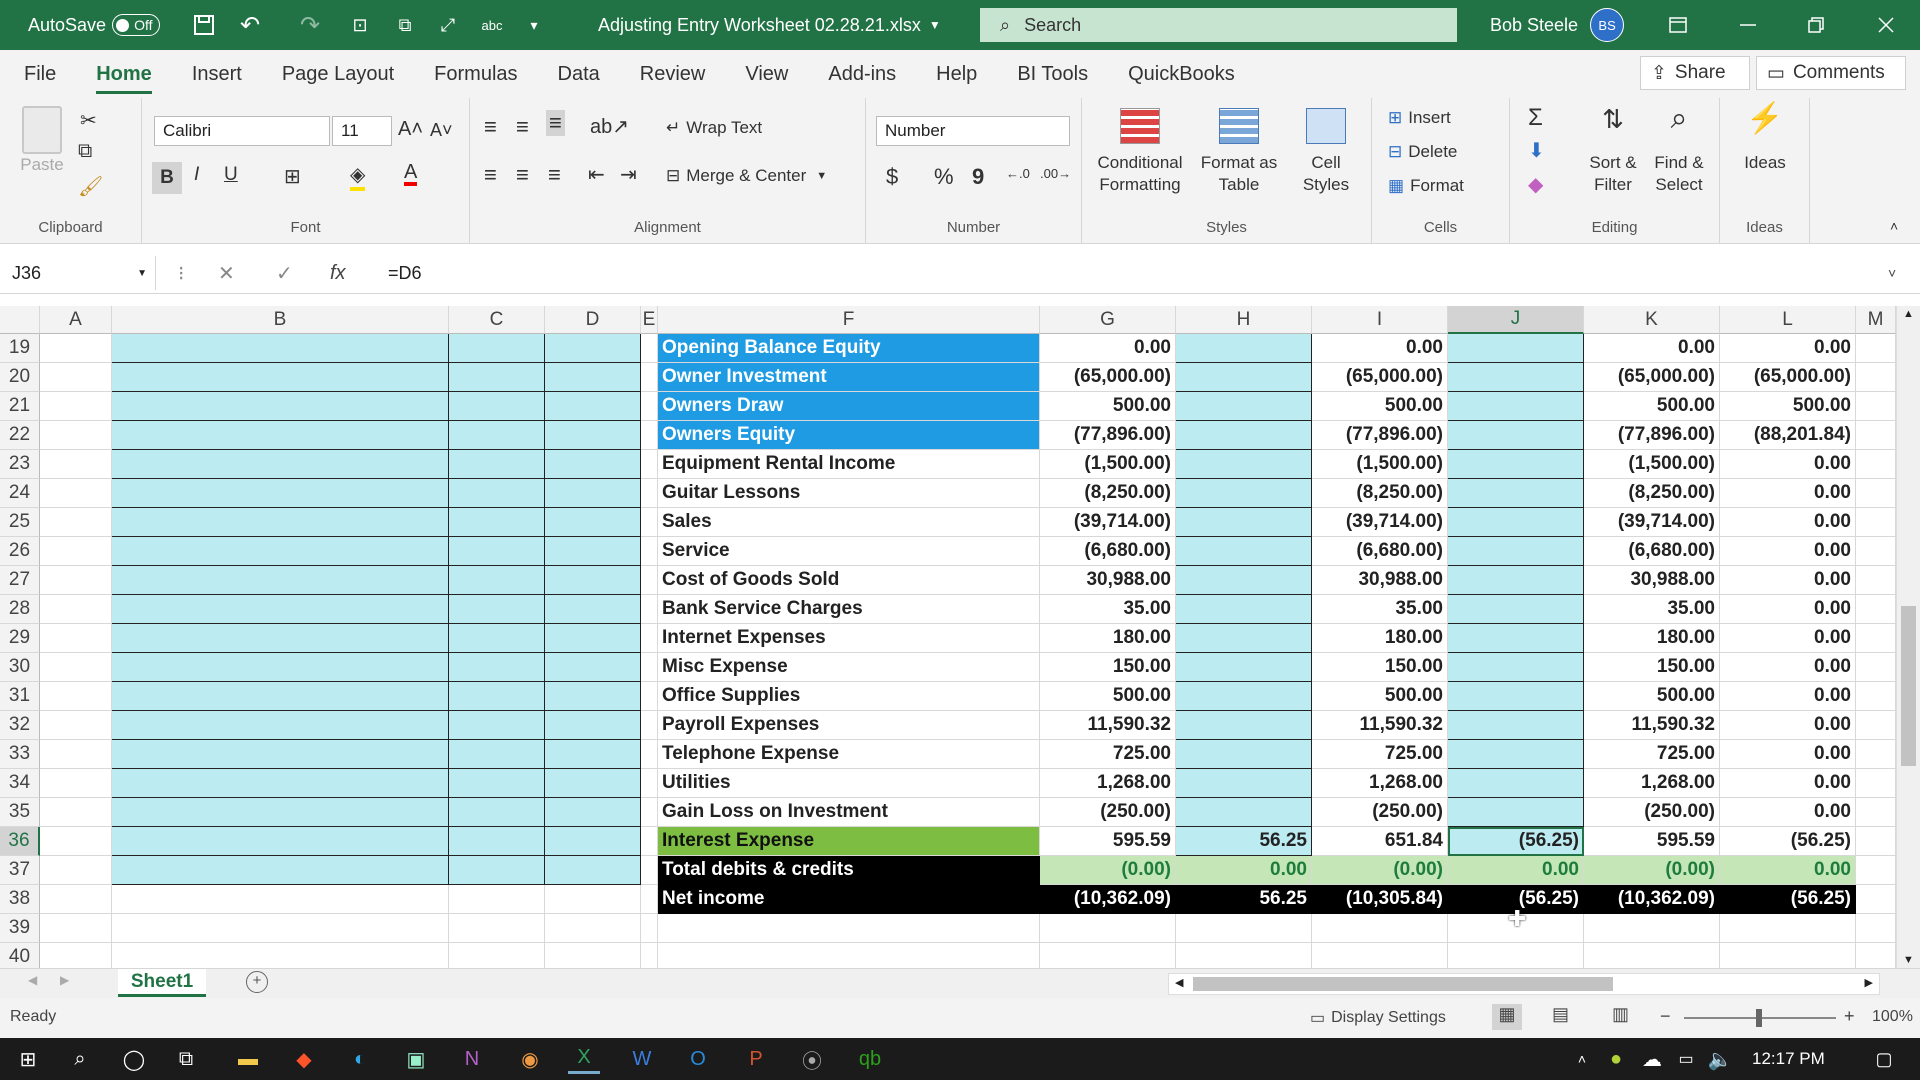 Image resolution: width=1920 pixels, height=1080 pixels. What do you see at coordinates (1665, 1016) in the screenshot?
I see `zoom-out-icon: −` at bounding box center [1665, 1016].